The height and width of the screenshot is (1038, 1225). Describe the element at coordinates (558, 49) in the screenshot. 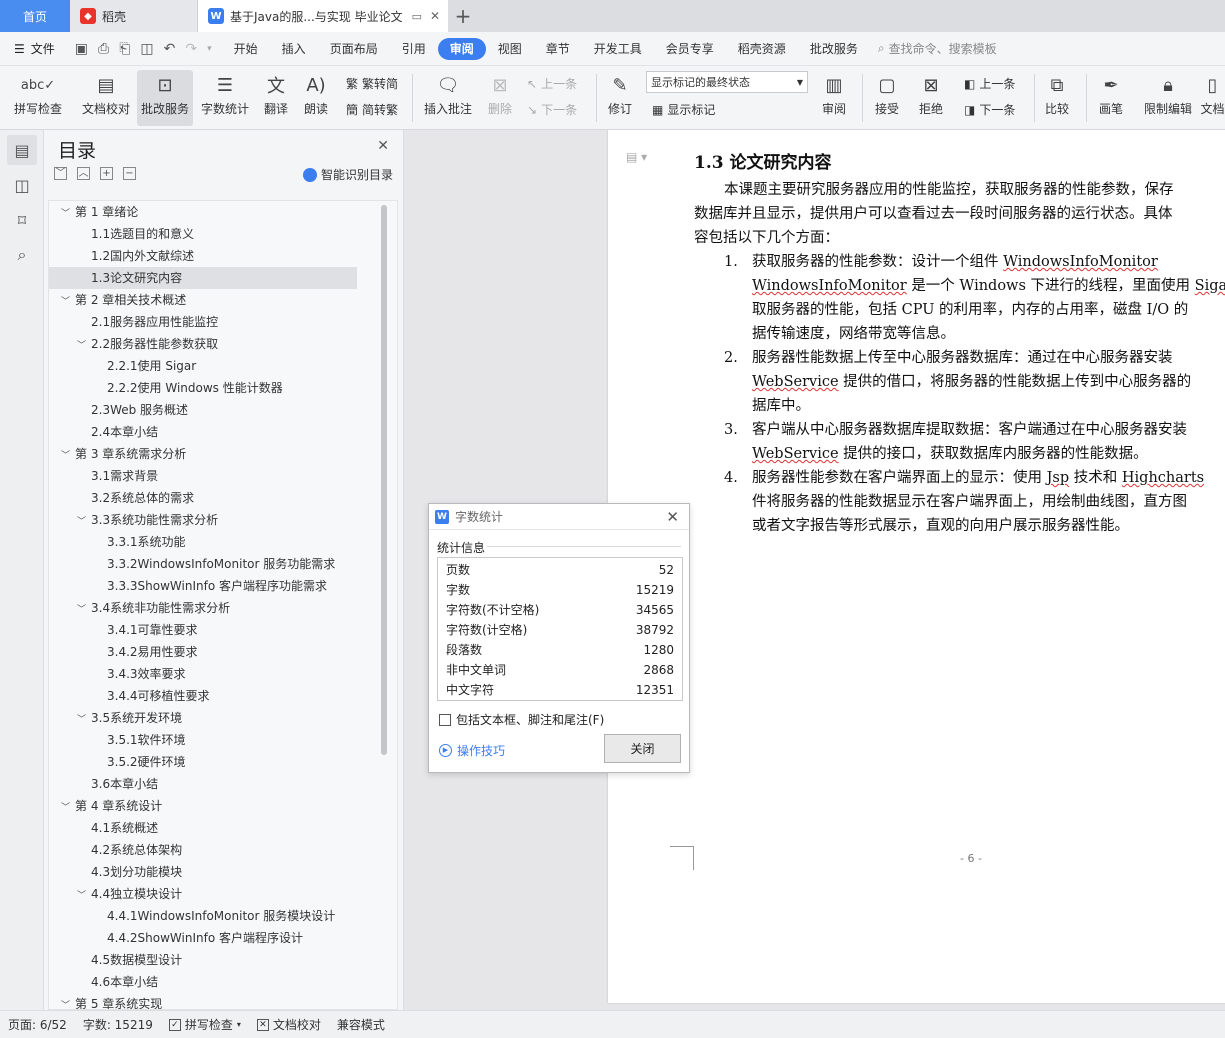

I see `menu-chapter: 章节` at that location.